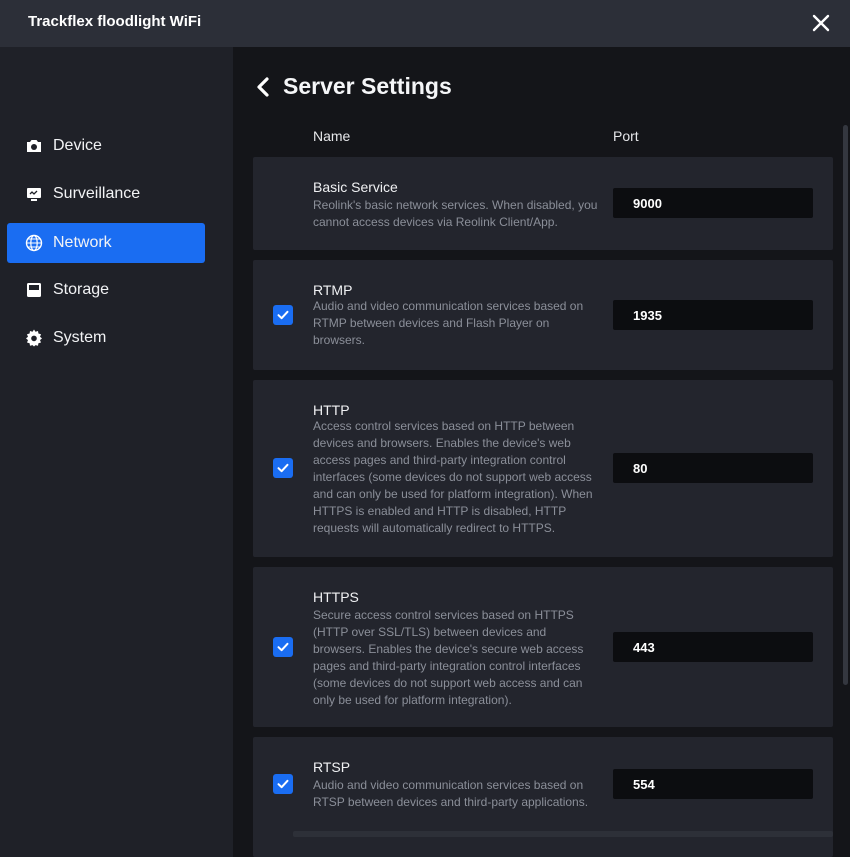 The image size is (850, 857). Describe the element at coordinates (425, 23) in the screenshot. I see `title-bar: Trackflex floodlight WiFi` at that location.